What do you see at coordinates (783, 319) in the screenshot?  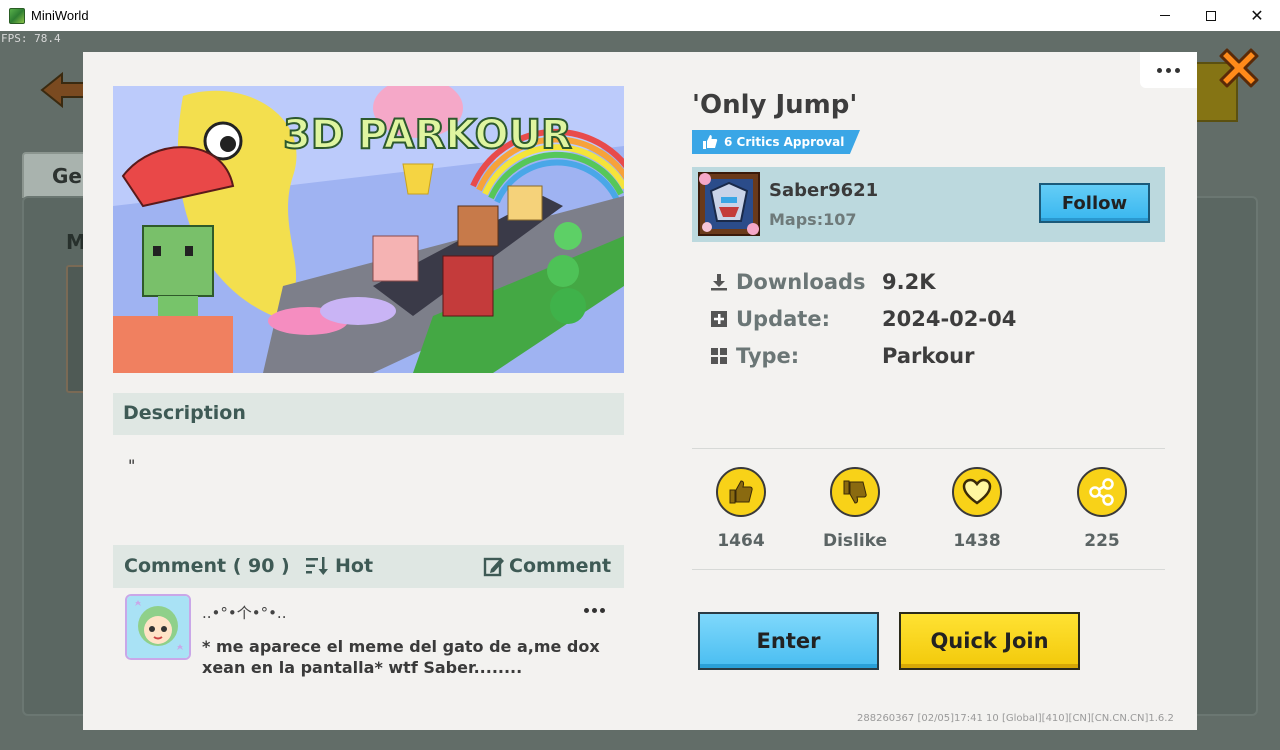 I see `update-label: Update:` at bounding box center [783, 319].